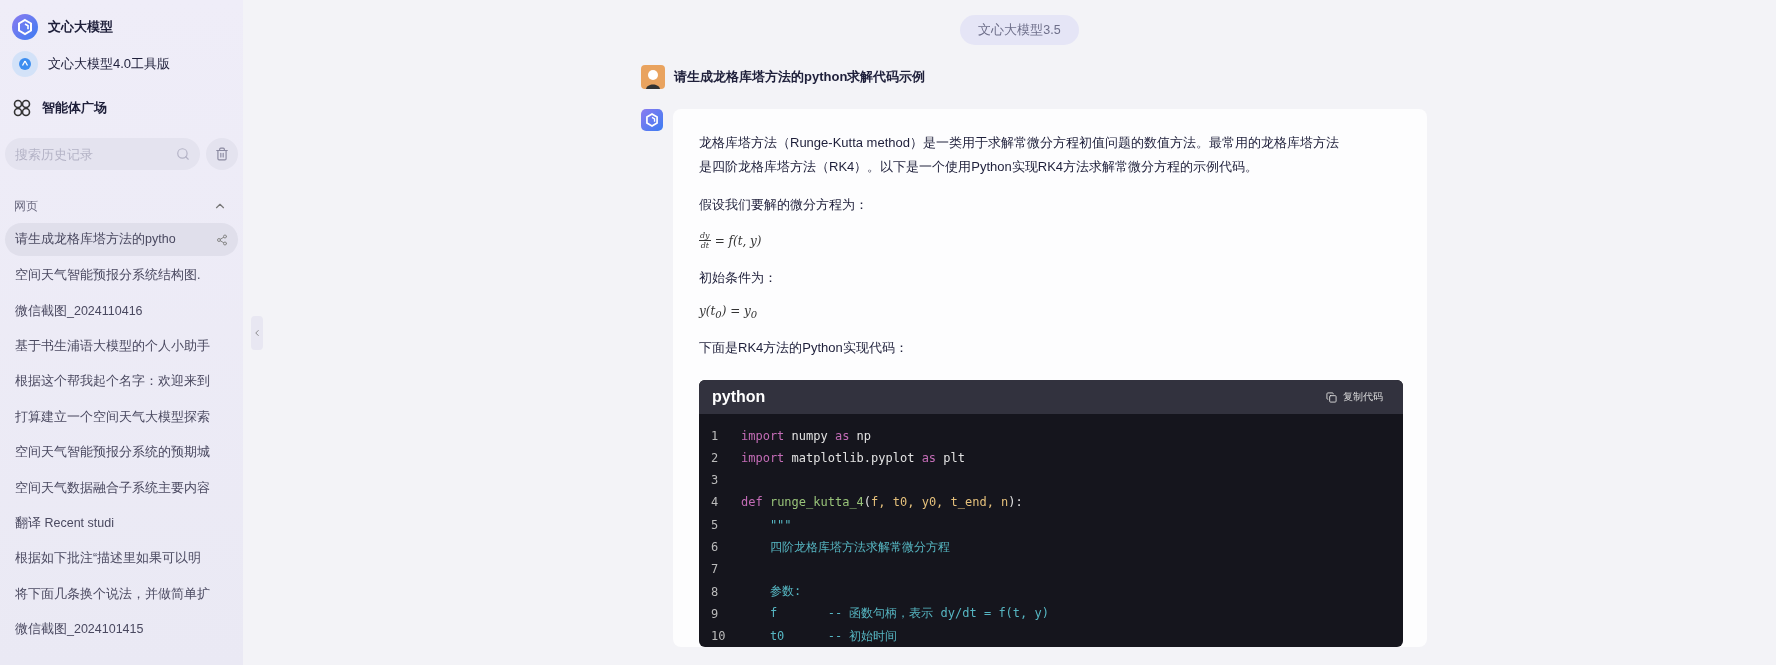 The height and width of the screenshot is (665, 1776). Describe the element at coordinates (715, 457) in the screenshot. I see `line-number: 2` at that location.